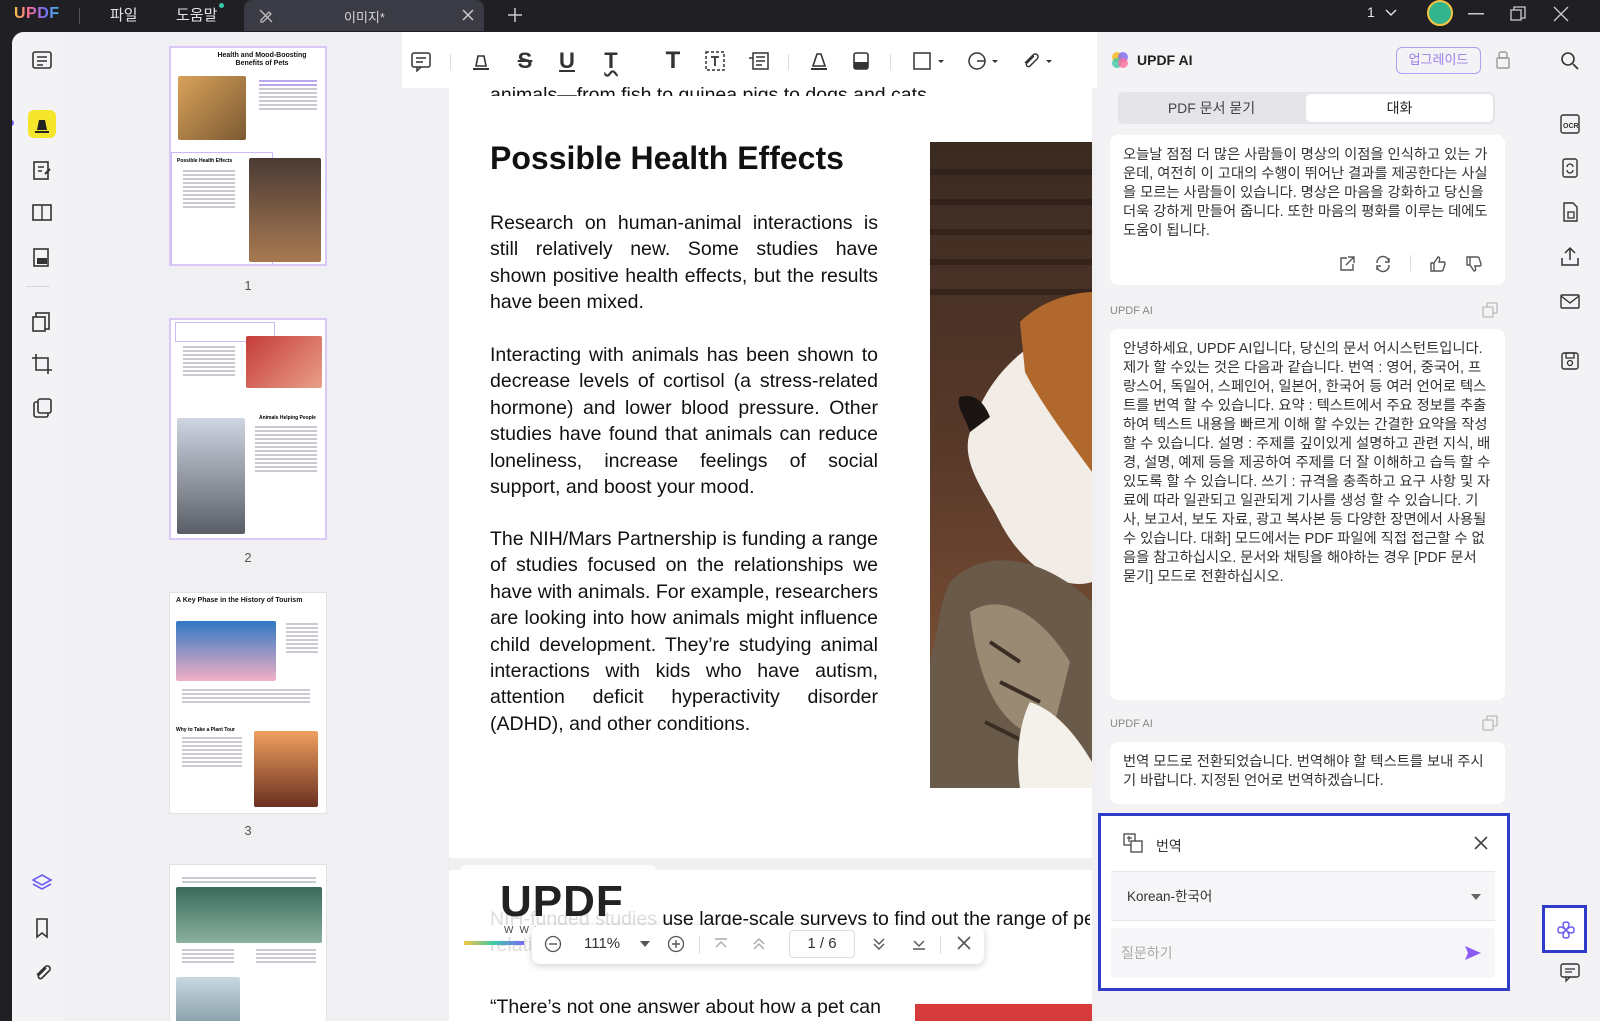 Image resolution: width=1600 pixels, height=1021 pixels. I want to click on language-select: Korean-한국어, so click(1303, 896).